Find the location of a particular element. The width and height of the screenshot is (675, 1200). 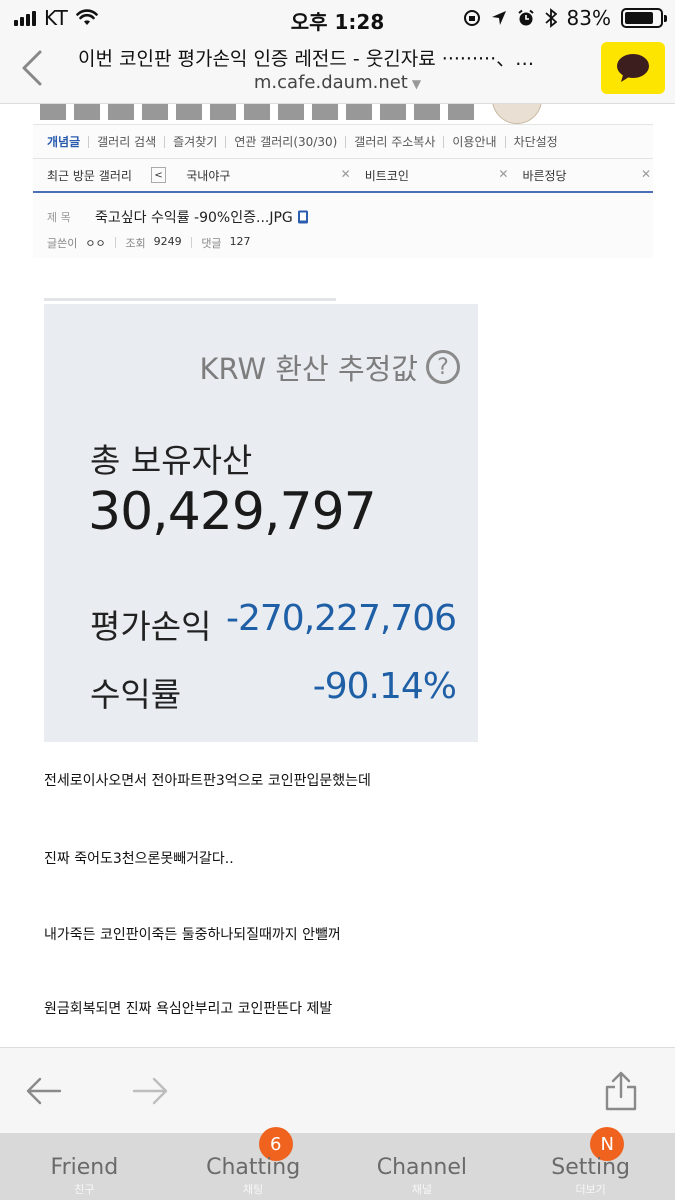

help-icon: ? is located at coordinates (443, 367).